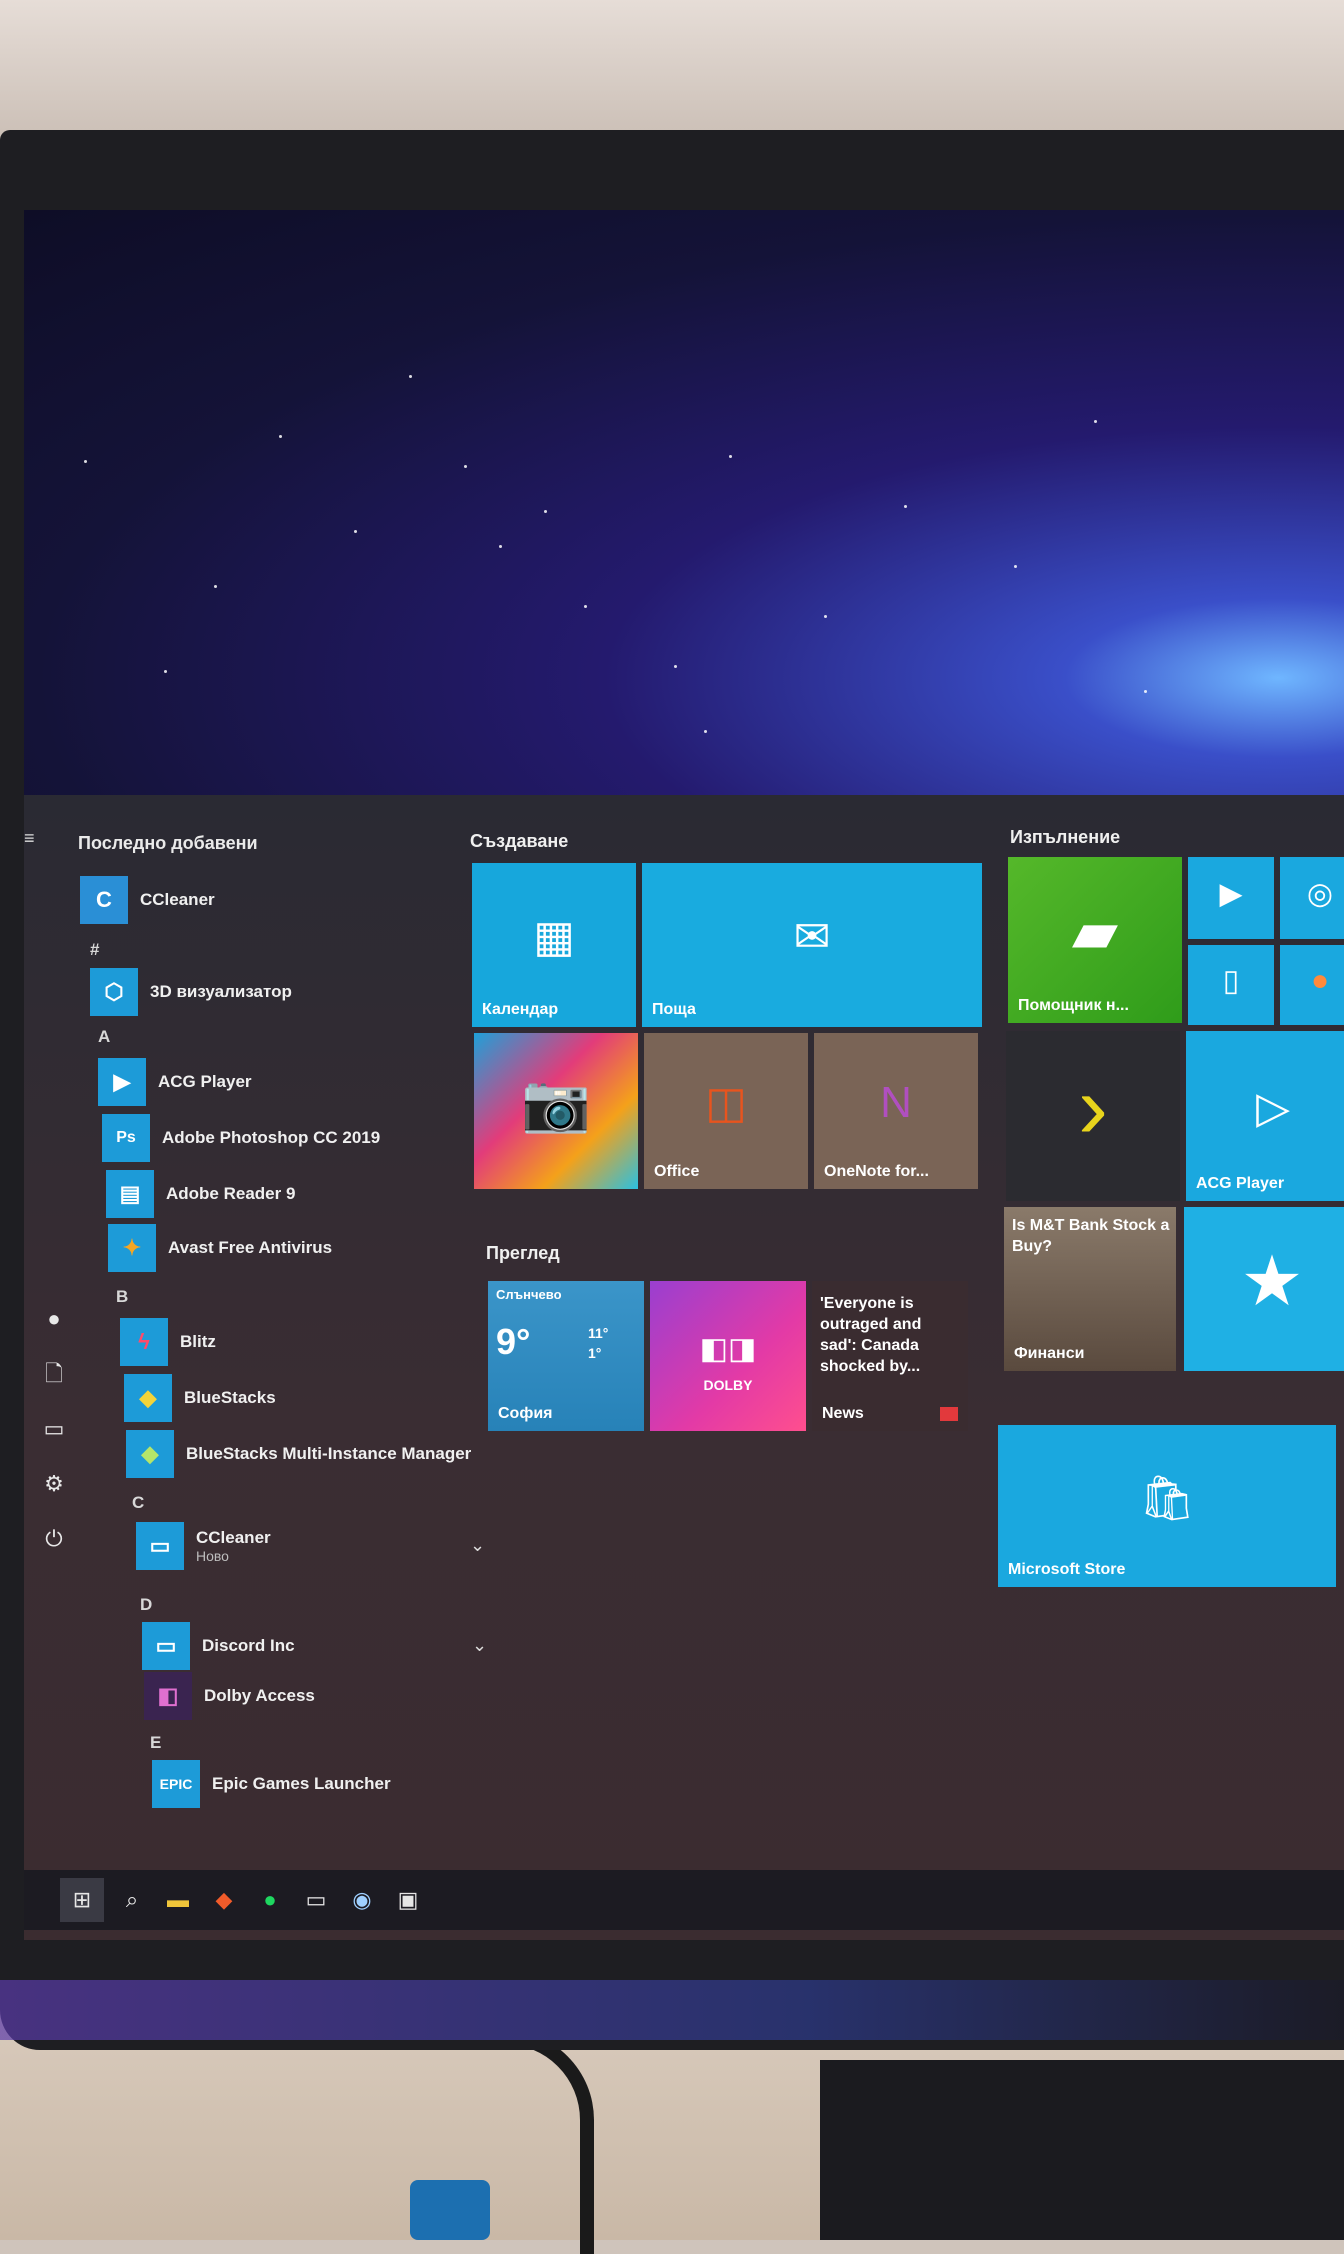 This screenshot has width=1344, height=2254. I want to click on app-avast: ✦ Avast Free Antivirus, so click(220, 1248).